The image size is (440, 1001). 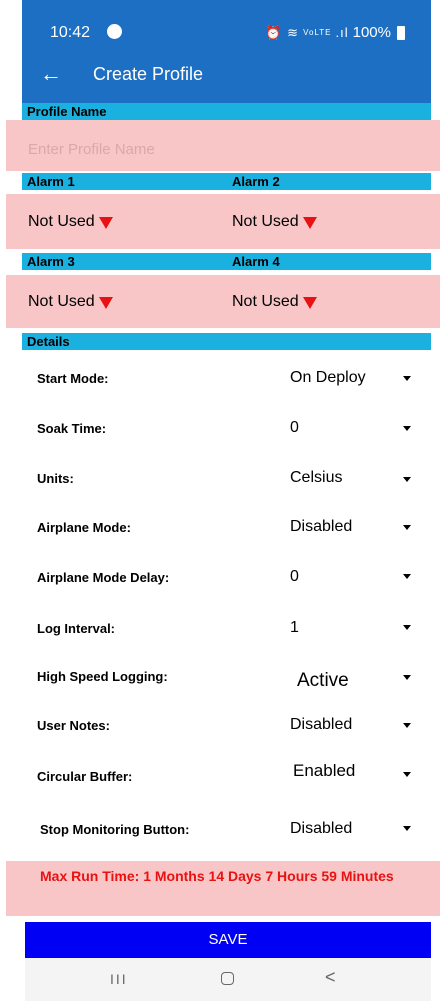 I want to click on alarm-wifi-signal-icons: ⏰ ≋, so click(x=282, y=32).